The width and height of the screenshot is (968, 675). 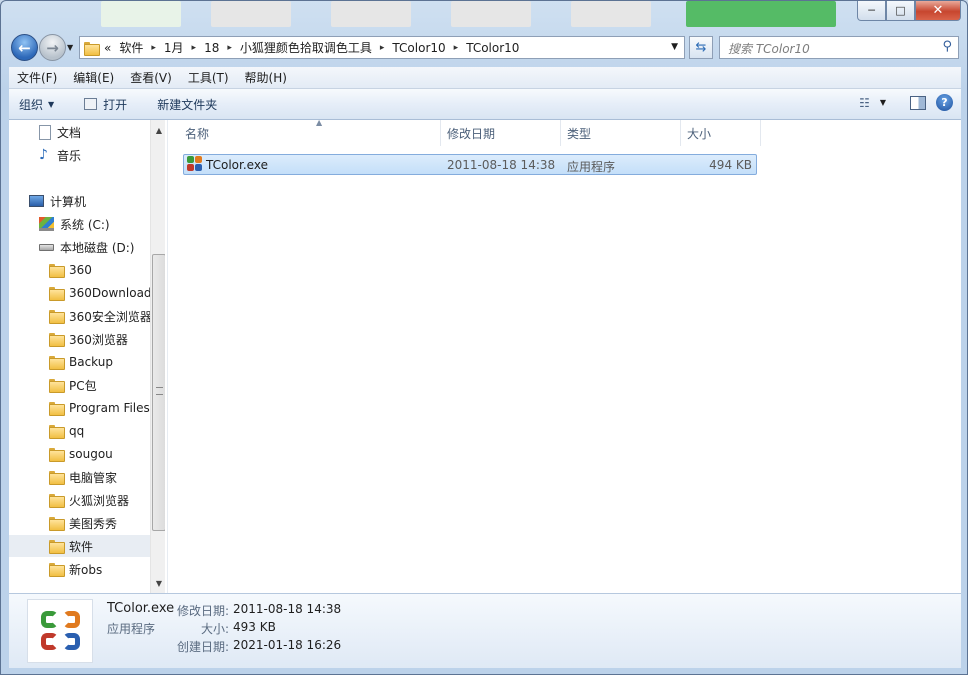 What do you see at coordinates (208, 77) in the screenshot?
I see `menu-tools: 工具(T)` at bounding box center [208, 77].